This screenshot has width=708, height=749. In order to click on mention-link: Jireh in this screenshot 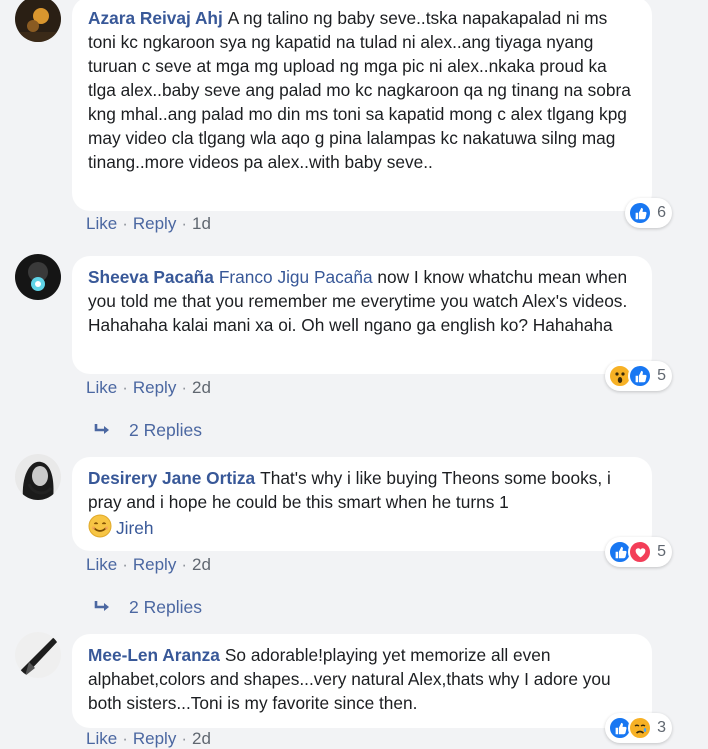, I will do `click(134, 528)`.